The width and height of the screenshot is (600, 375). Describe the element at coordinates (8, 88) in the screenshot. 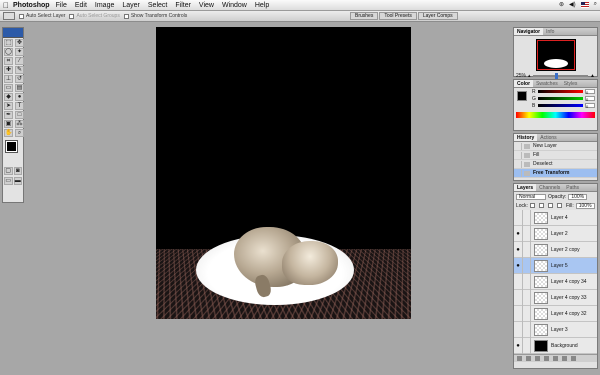

I see `eraser-tool-icon: ▭` at that location.